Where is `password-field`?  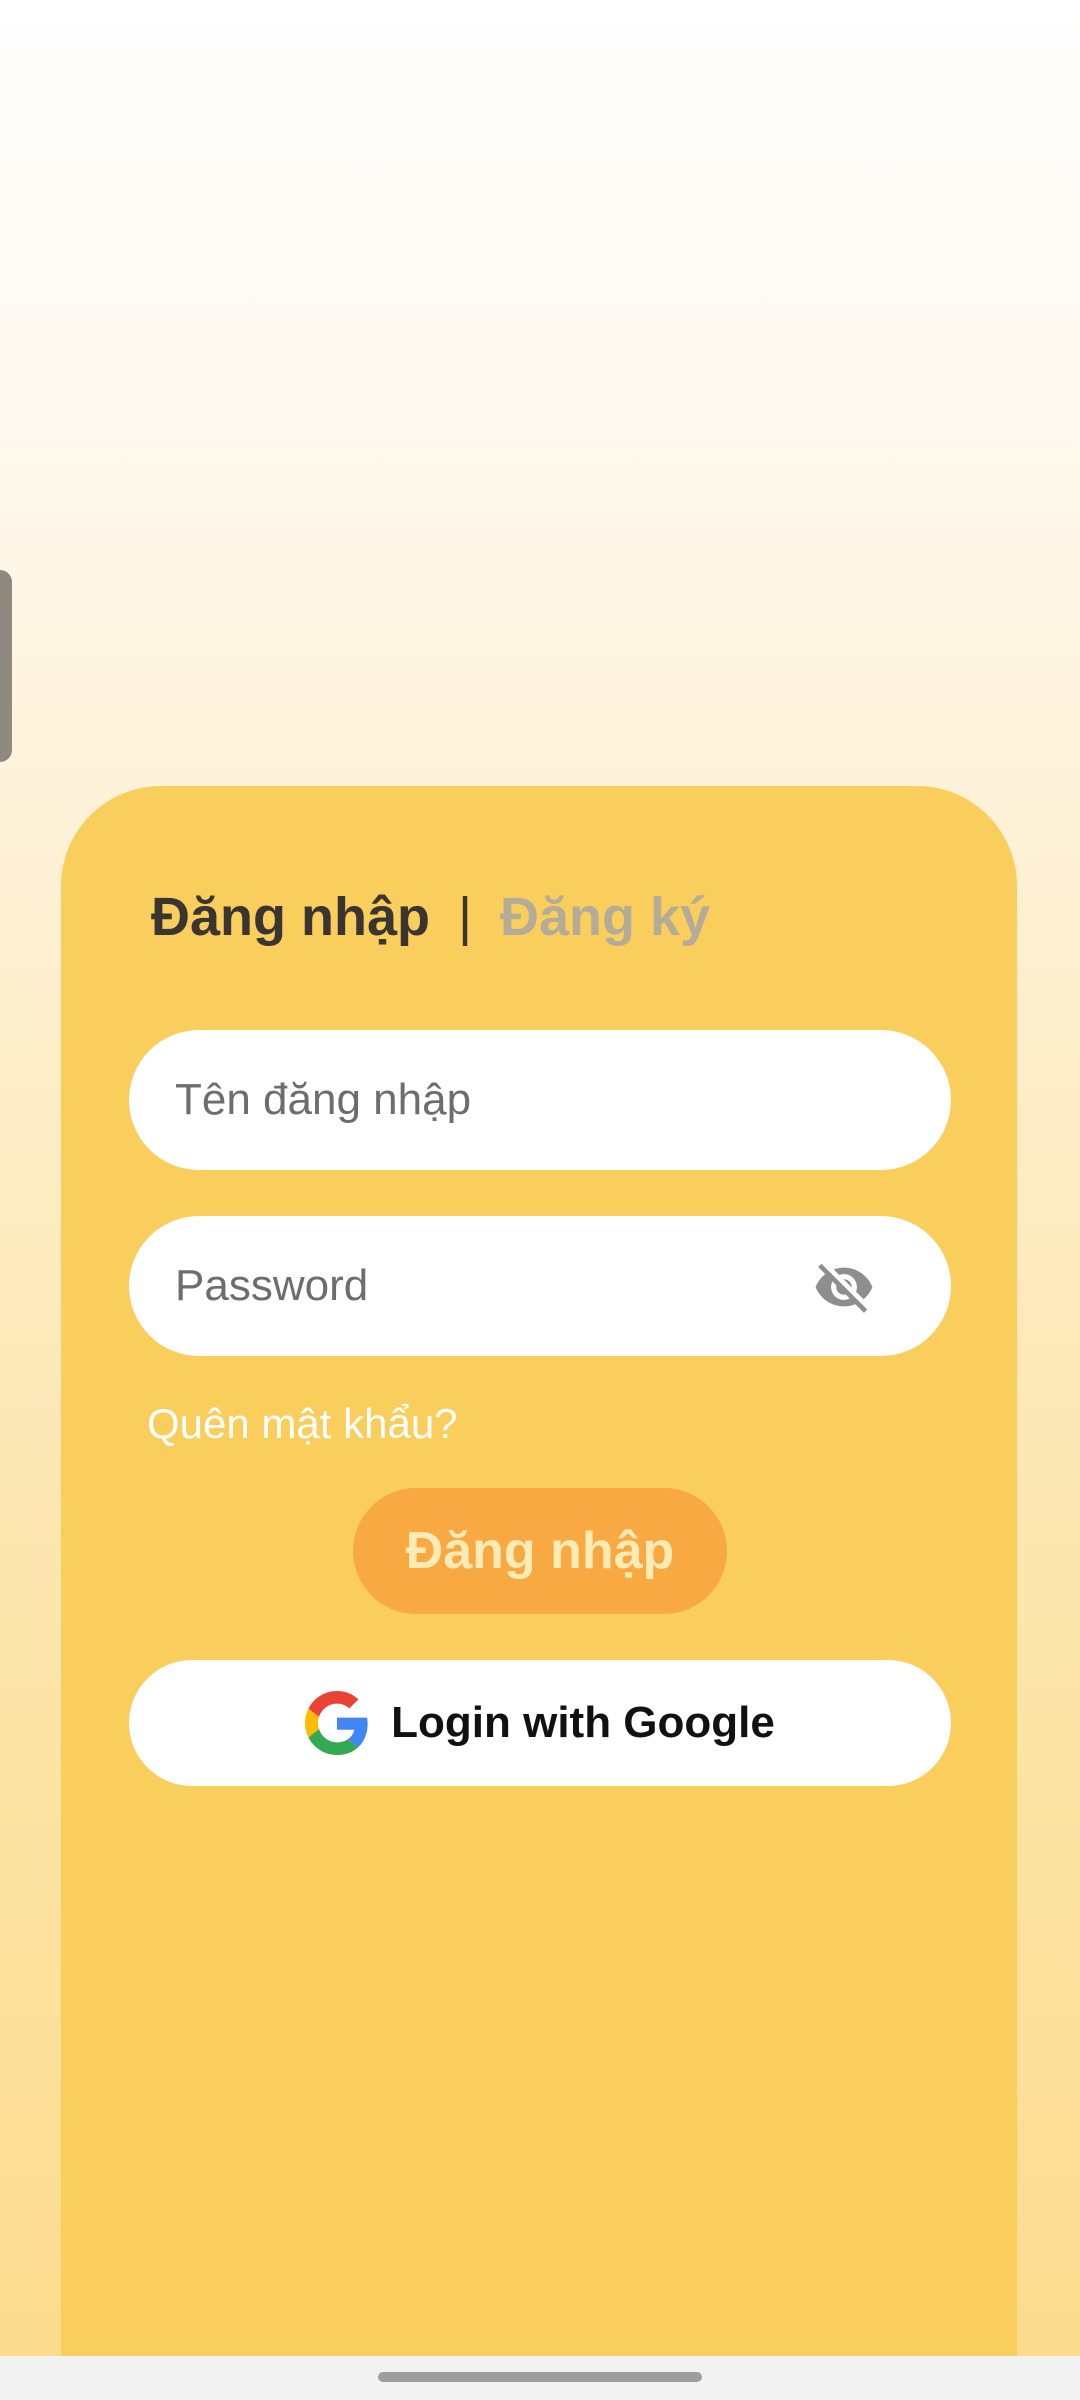 password-field is located at coordinates (540, 1286).